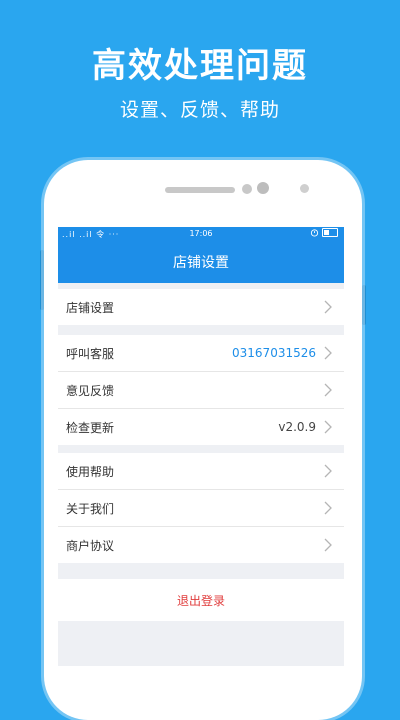 The image size is (400, 720). Describe the element at coordinates (330, 232) in the screenshot. I see `battery-icon` at that location.